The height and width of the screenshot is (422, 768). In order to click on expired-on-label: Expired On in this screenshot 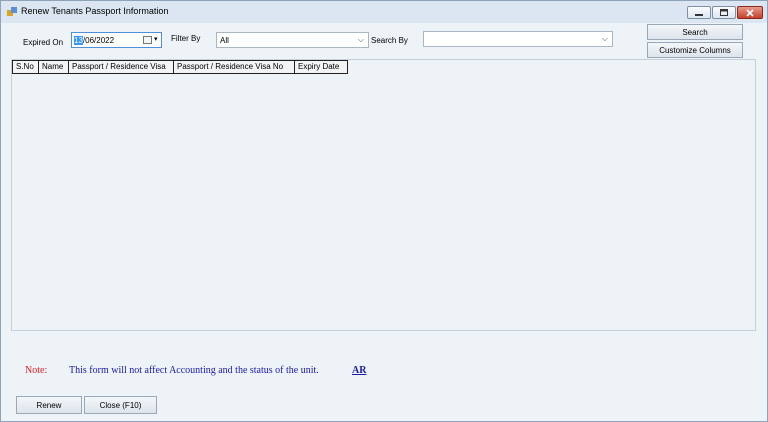, I will do `click(43, 42)`.